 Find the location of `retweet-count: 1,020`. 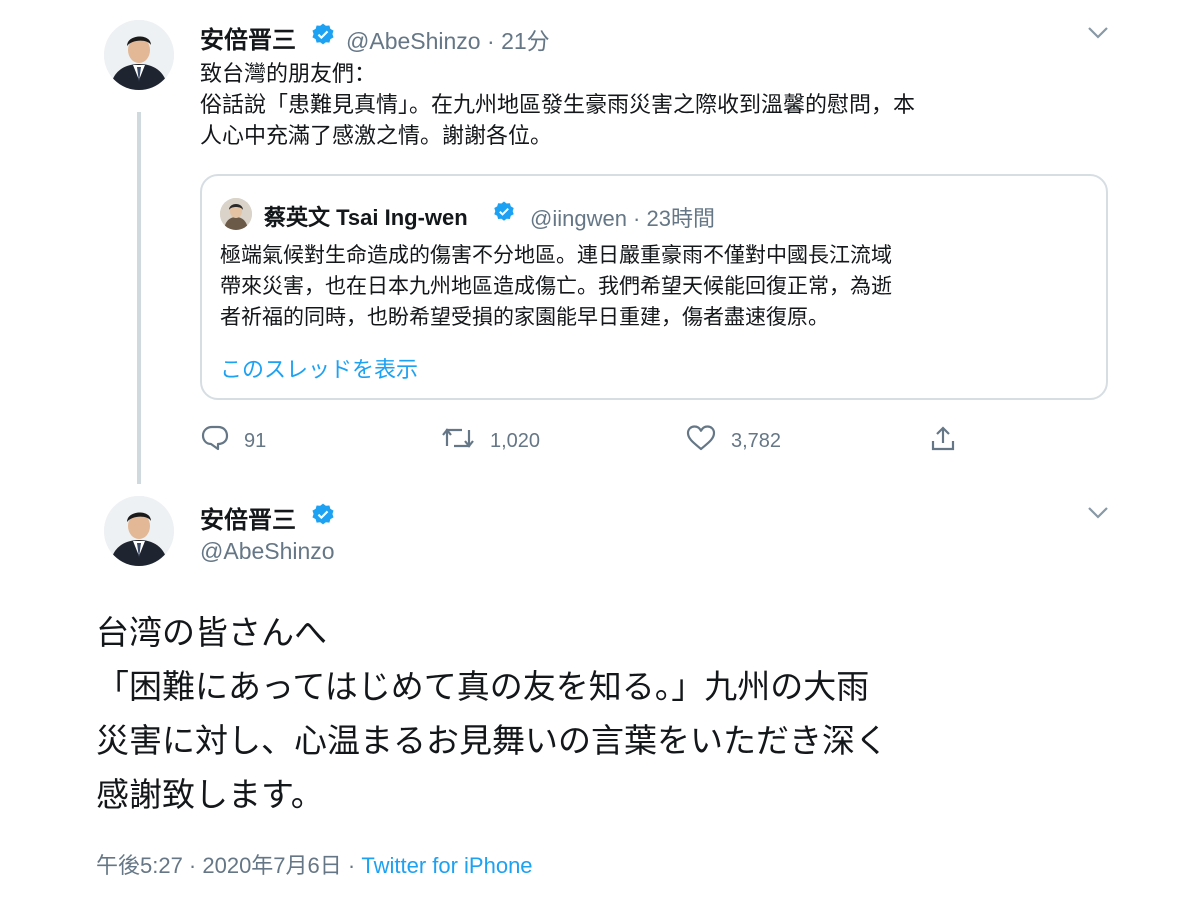

retweet-count: 1,020 is located at coordinates (515, 440).